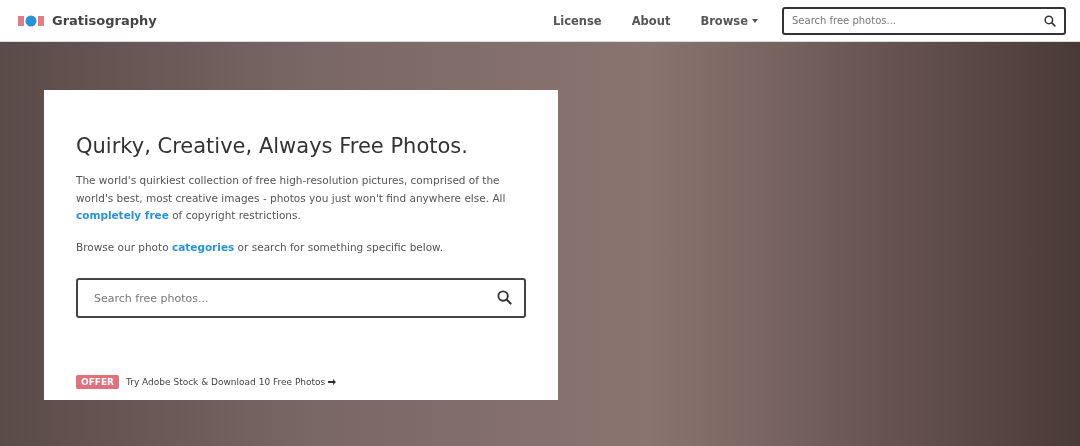 This screenshot has width=1080, height=446. What do you see at coordinates (291, 198) in the screenshot?
I see `intro-text: The world's quirkiest collection of free high-resolution pictures, comprised of the world's best, most creative images - photos you just won't find anywhere else. All completely free of copyright restrictions.` at bounding box center [291, 198].